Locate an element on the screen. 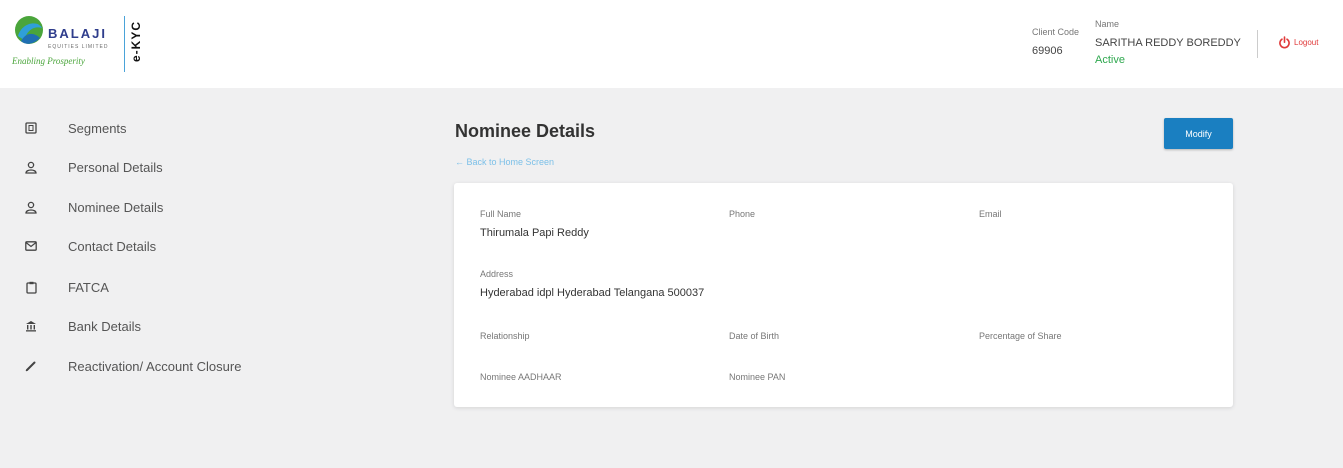 Image resolution: width=1343 pixels, height=468 pixels. percentage-of-share-label: Percentage of Share is located at coordinates (1020, 336).